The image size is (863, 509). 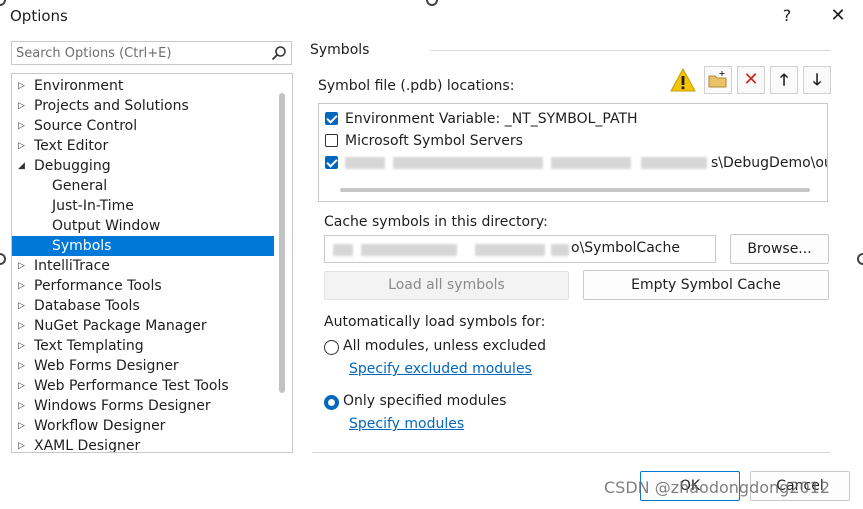 I want to click on tree-scrollbar, so click(x=282, y=243).